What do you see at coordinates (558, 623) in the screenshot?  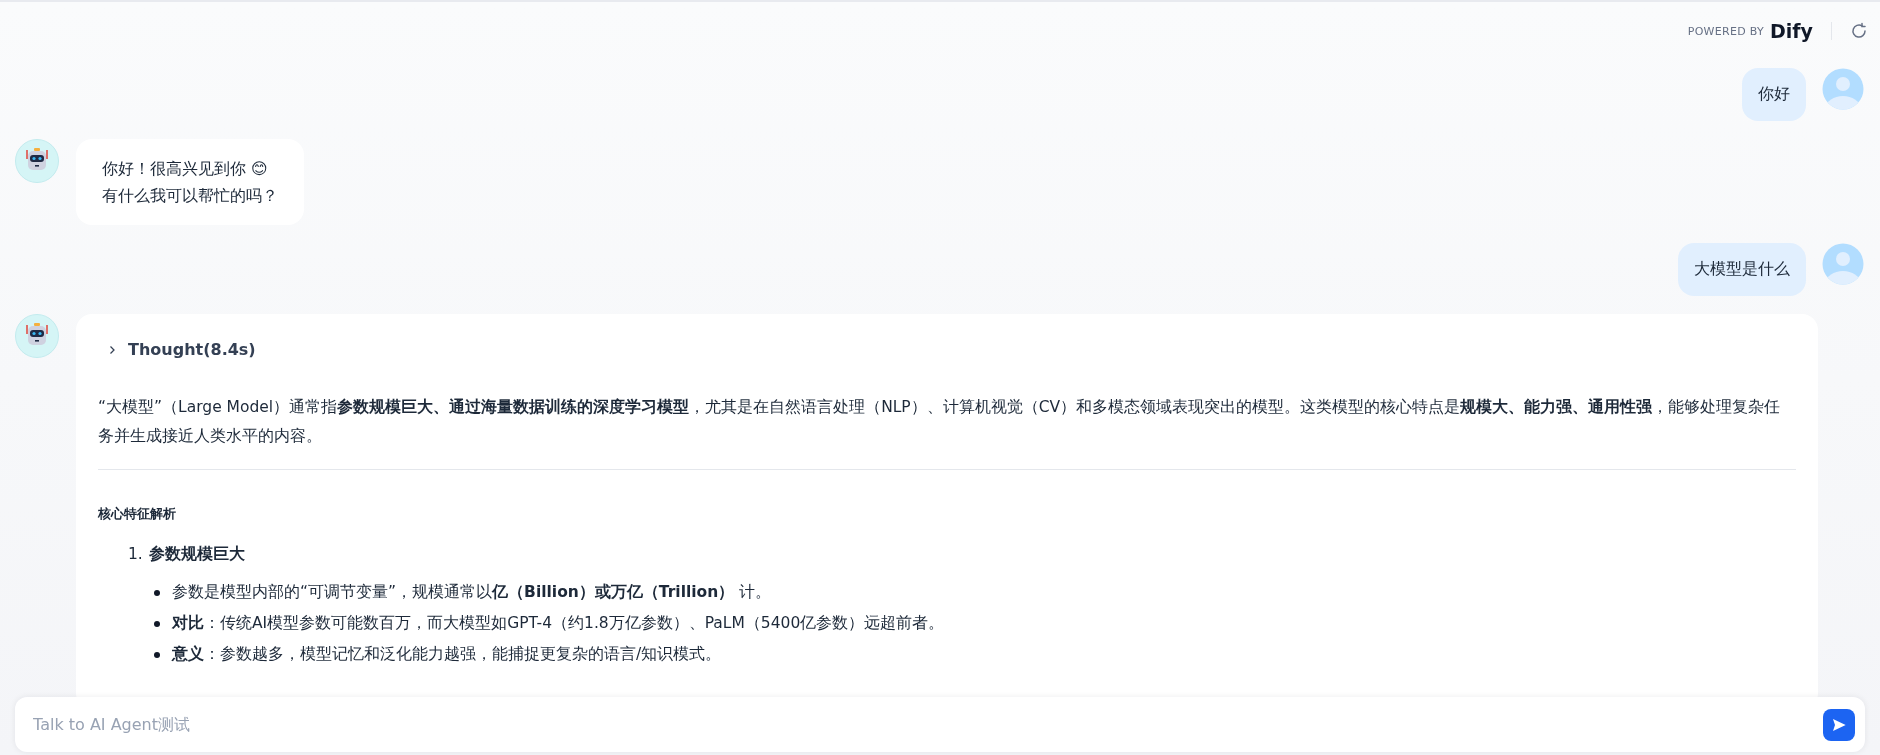 I see `bullet-text: 对比：传统AI模型参数可能数百万，而大模型如GPT-4（约1.8万亿参数）、PaLM（5400亿参数）远超前者。` at bounding box center [558, 623].